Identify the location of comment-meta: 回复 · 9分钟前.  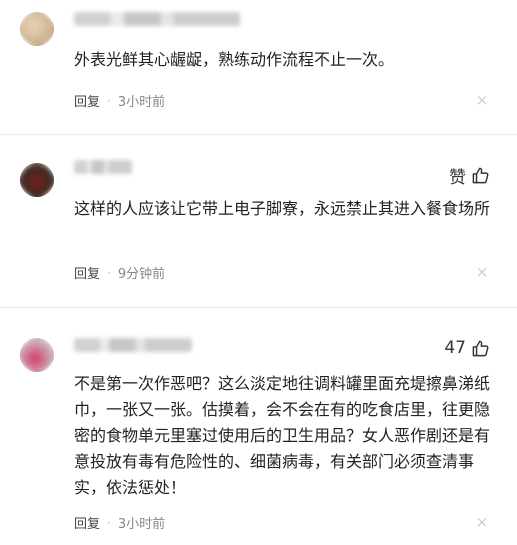
(120, 273).